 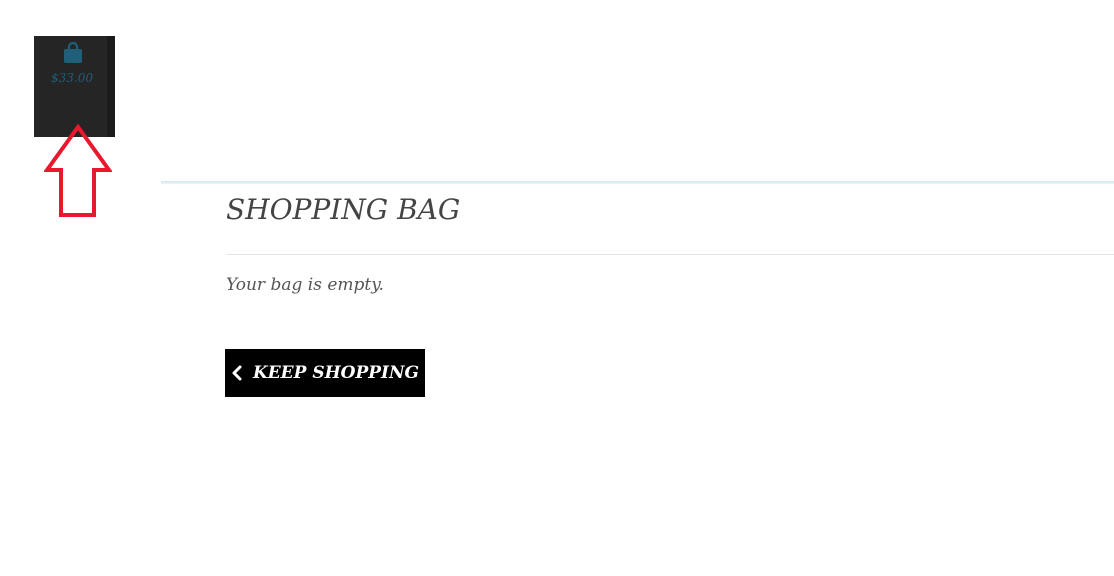 What do you see at coordinates (343, 209) in the screenshot?
I see `page-title: SHOPPING BAG` at bounding box center [343, 209].